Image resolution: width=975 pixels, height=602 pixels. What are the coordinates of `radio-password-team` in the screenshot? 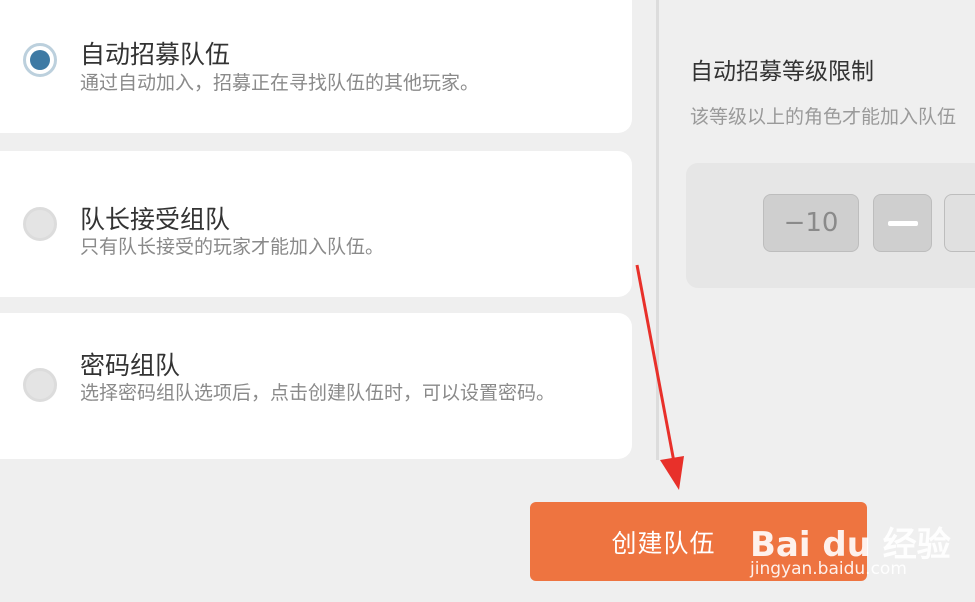 It's located at (40, 385).